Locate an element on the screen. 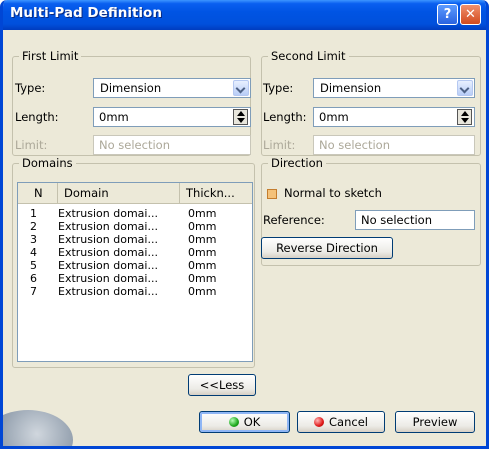  ok-icon is located at coordinates (233, 422).